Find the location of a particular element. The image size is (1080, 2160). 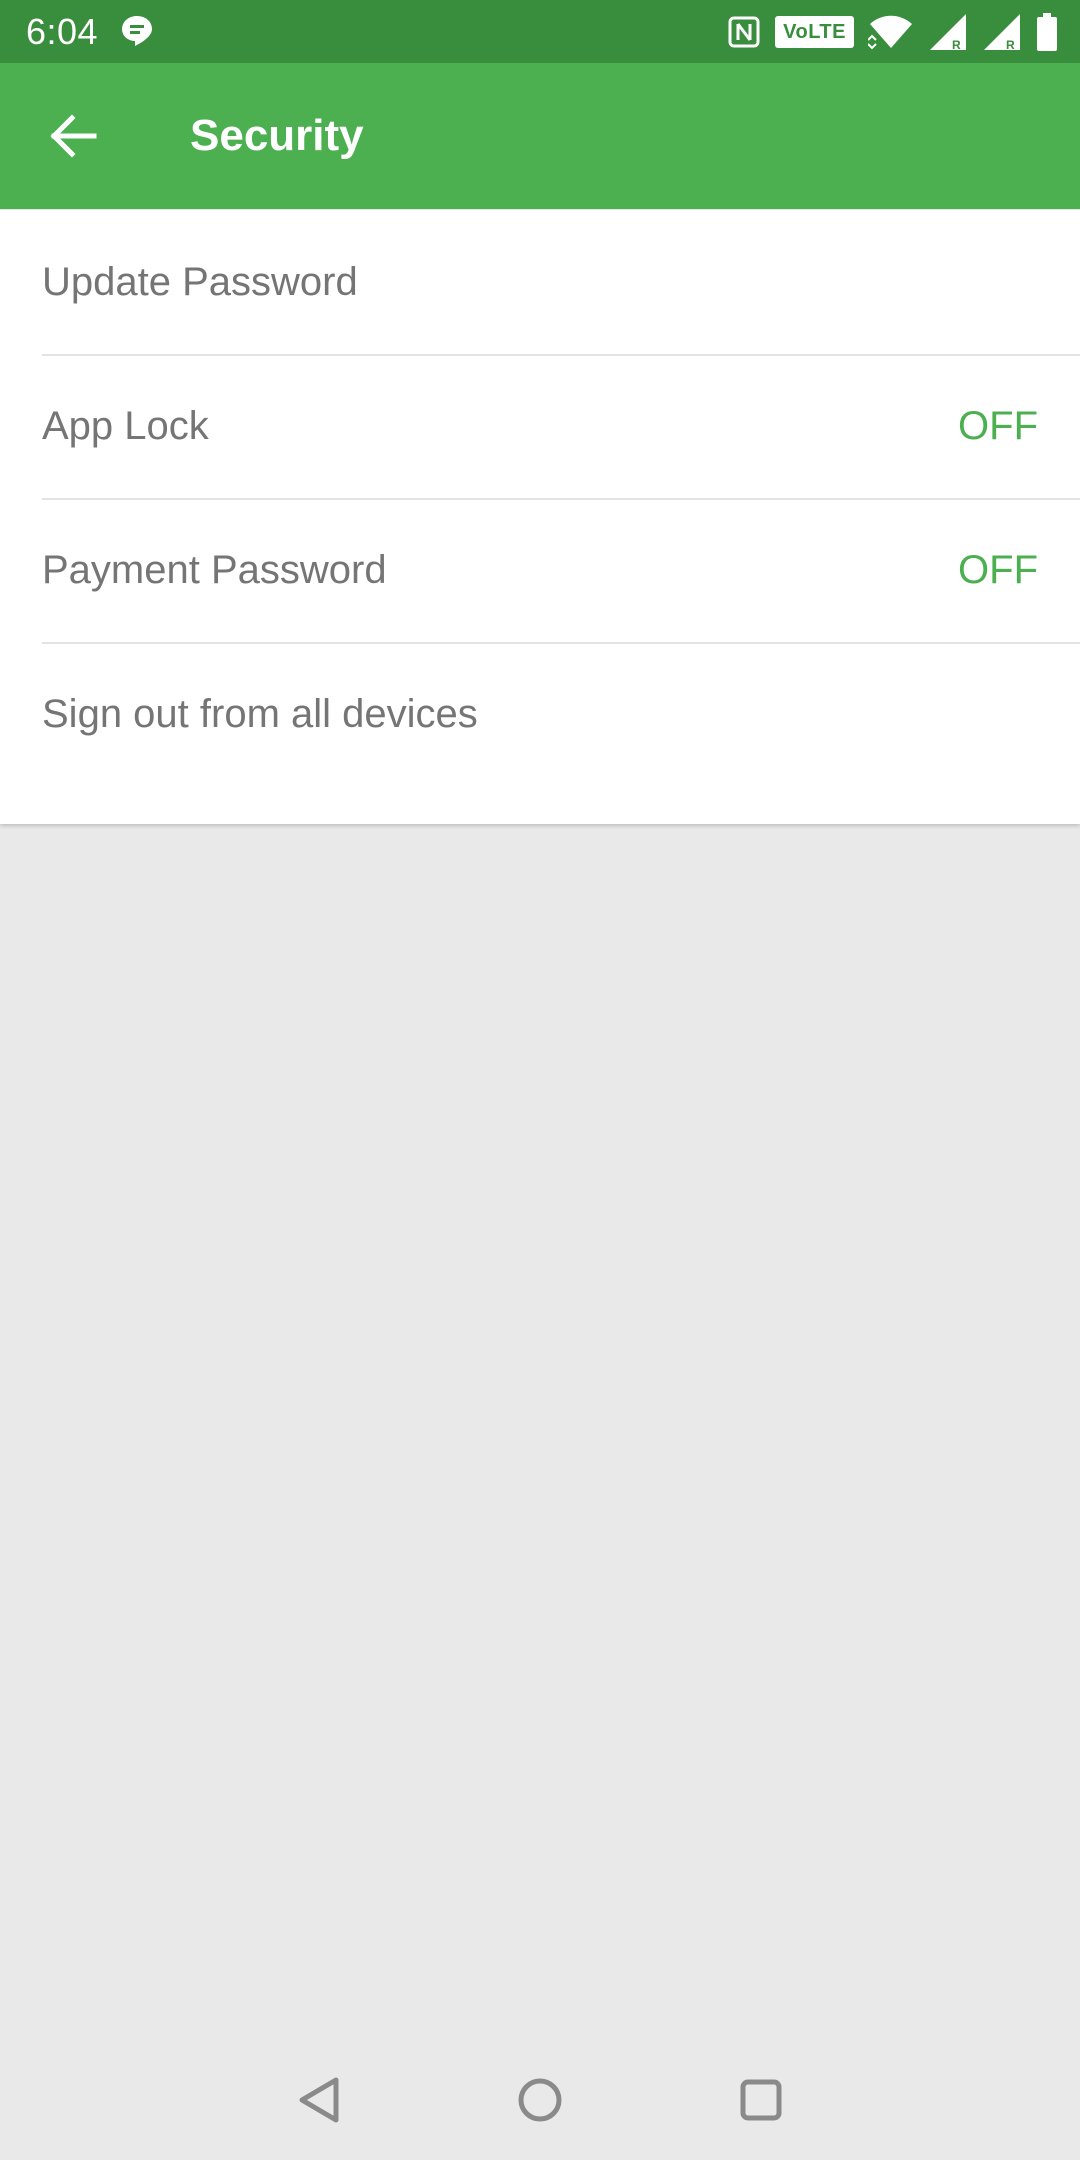

sign-out-all-devices-label: Sign out from all devices is located at coordinates (260, 713).